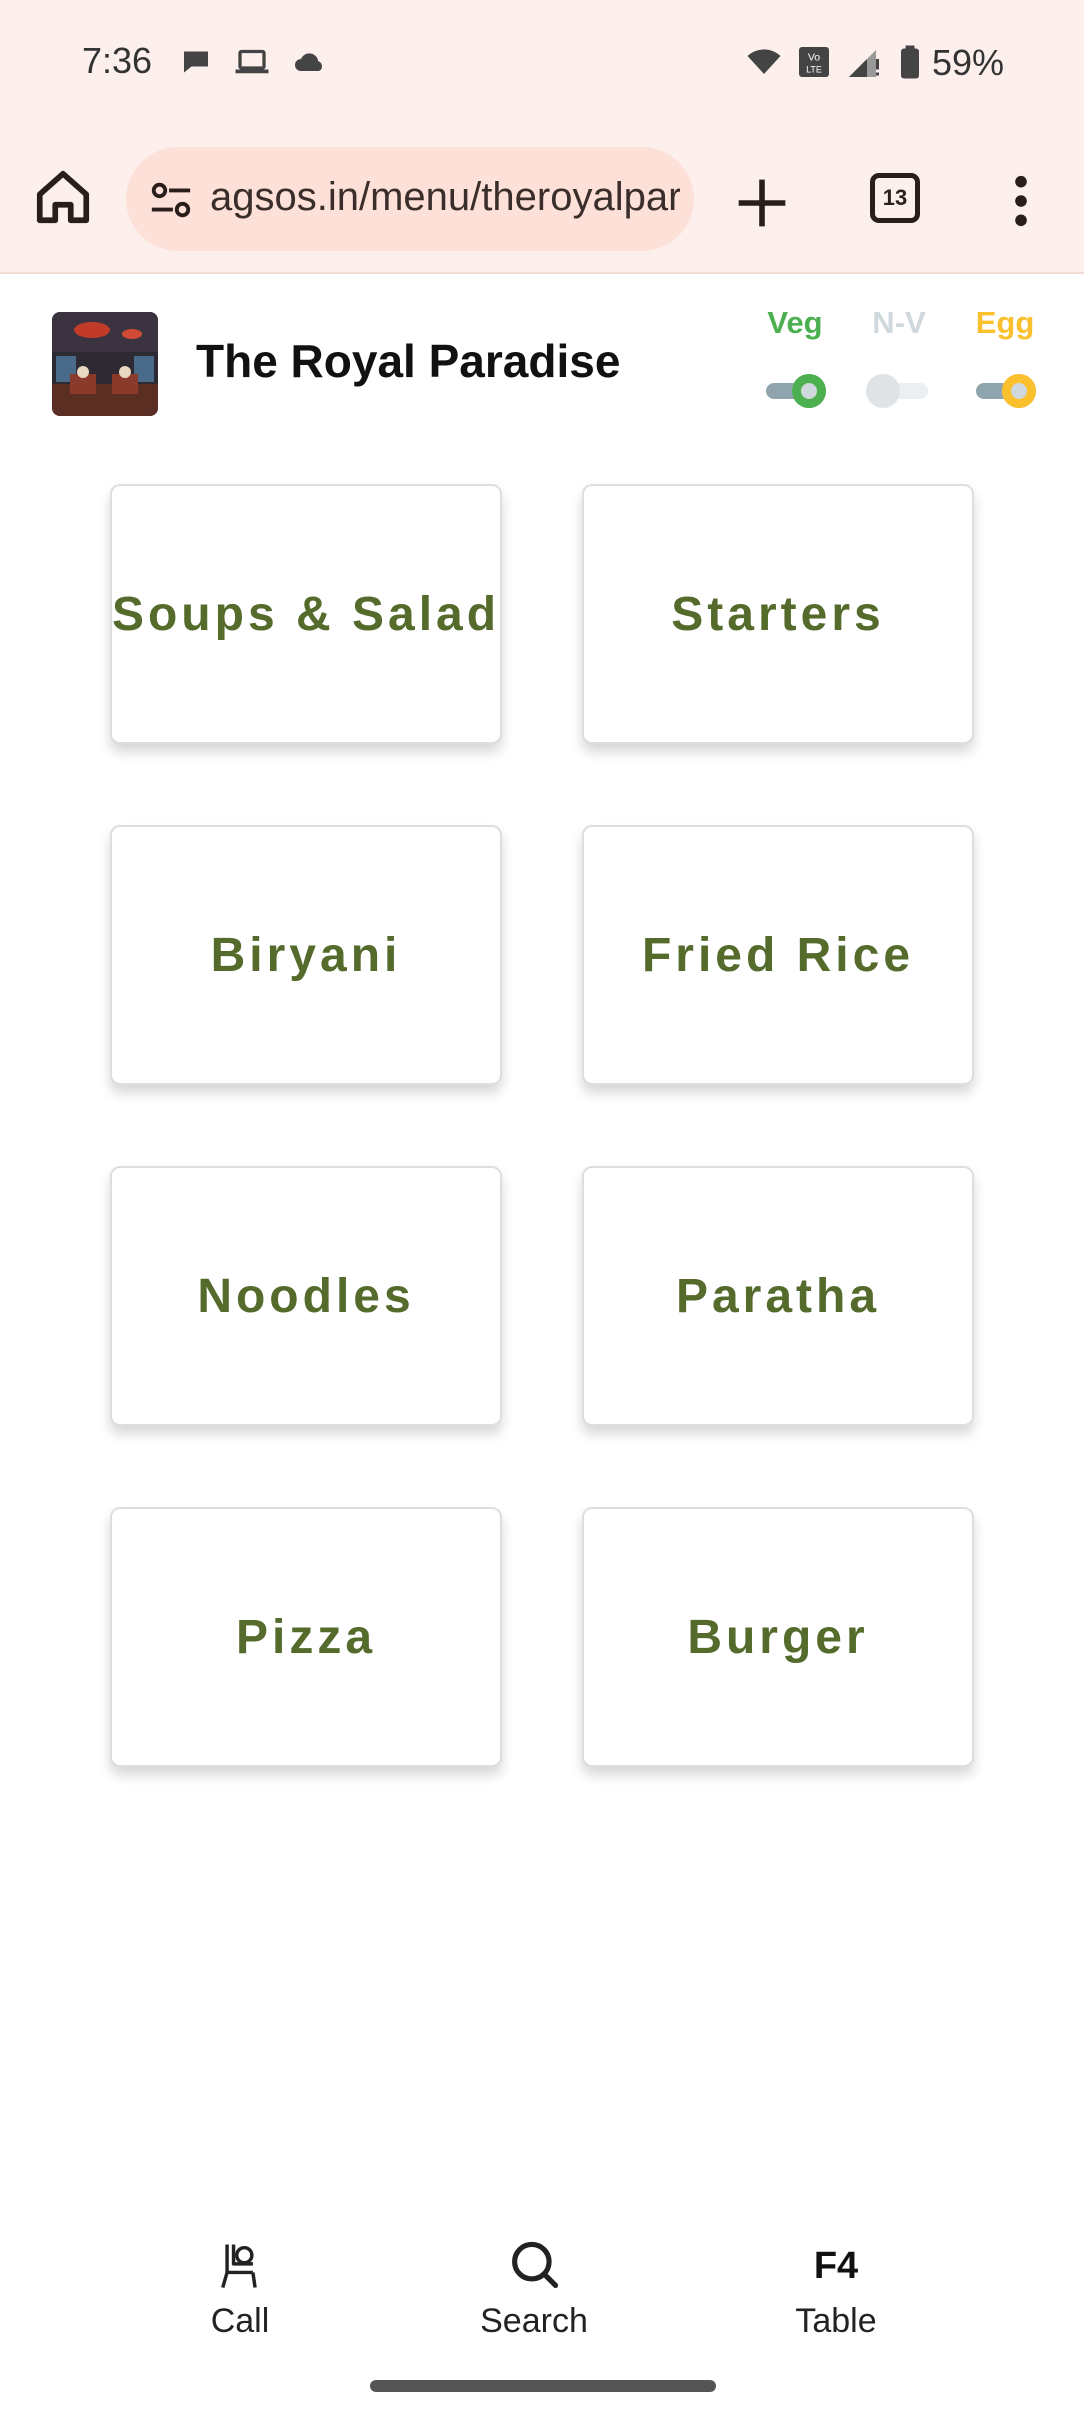 This screenshot has height=2412, width=1084. I want to click on category-burger: Burger, so click(778, 1637).